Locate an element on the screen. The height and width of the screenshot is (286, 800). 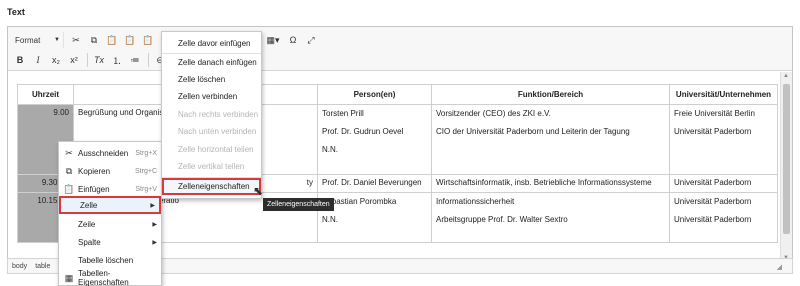
organization-text: Freie Universität Berlin is located at coordinates (714, 113).